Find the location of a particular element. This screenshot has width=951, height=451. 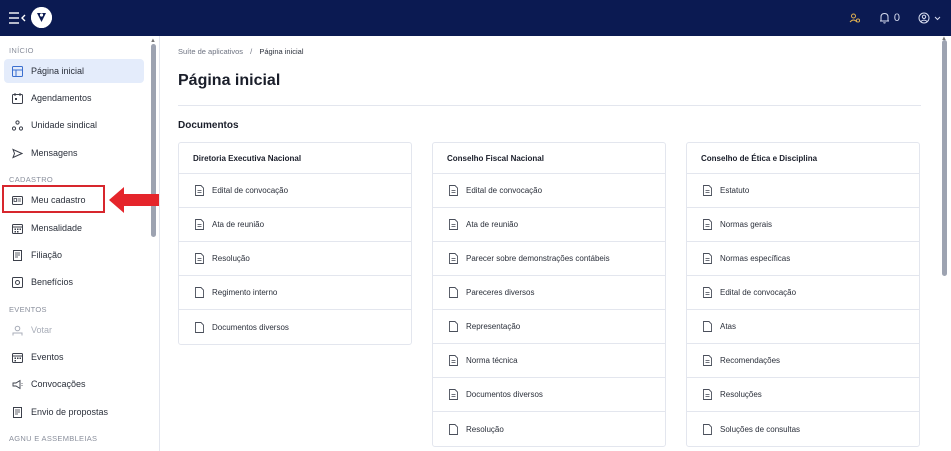

sidebar-item-filiacao: Filiação is located at coordinates (74, 255).